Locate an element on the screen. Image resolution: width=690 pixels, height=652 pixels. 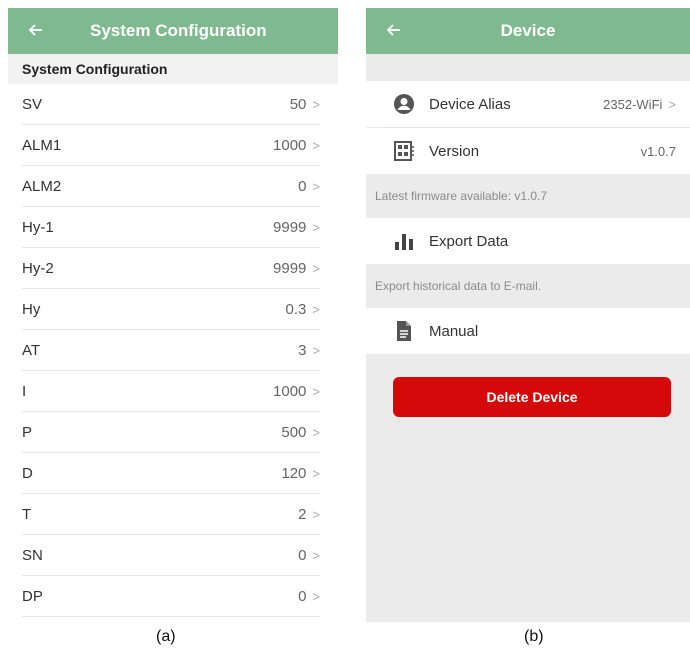
setting-label: AT is located at coordinates (31, 350).